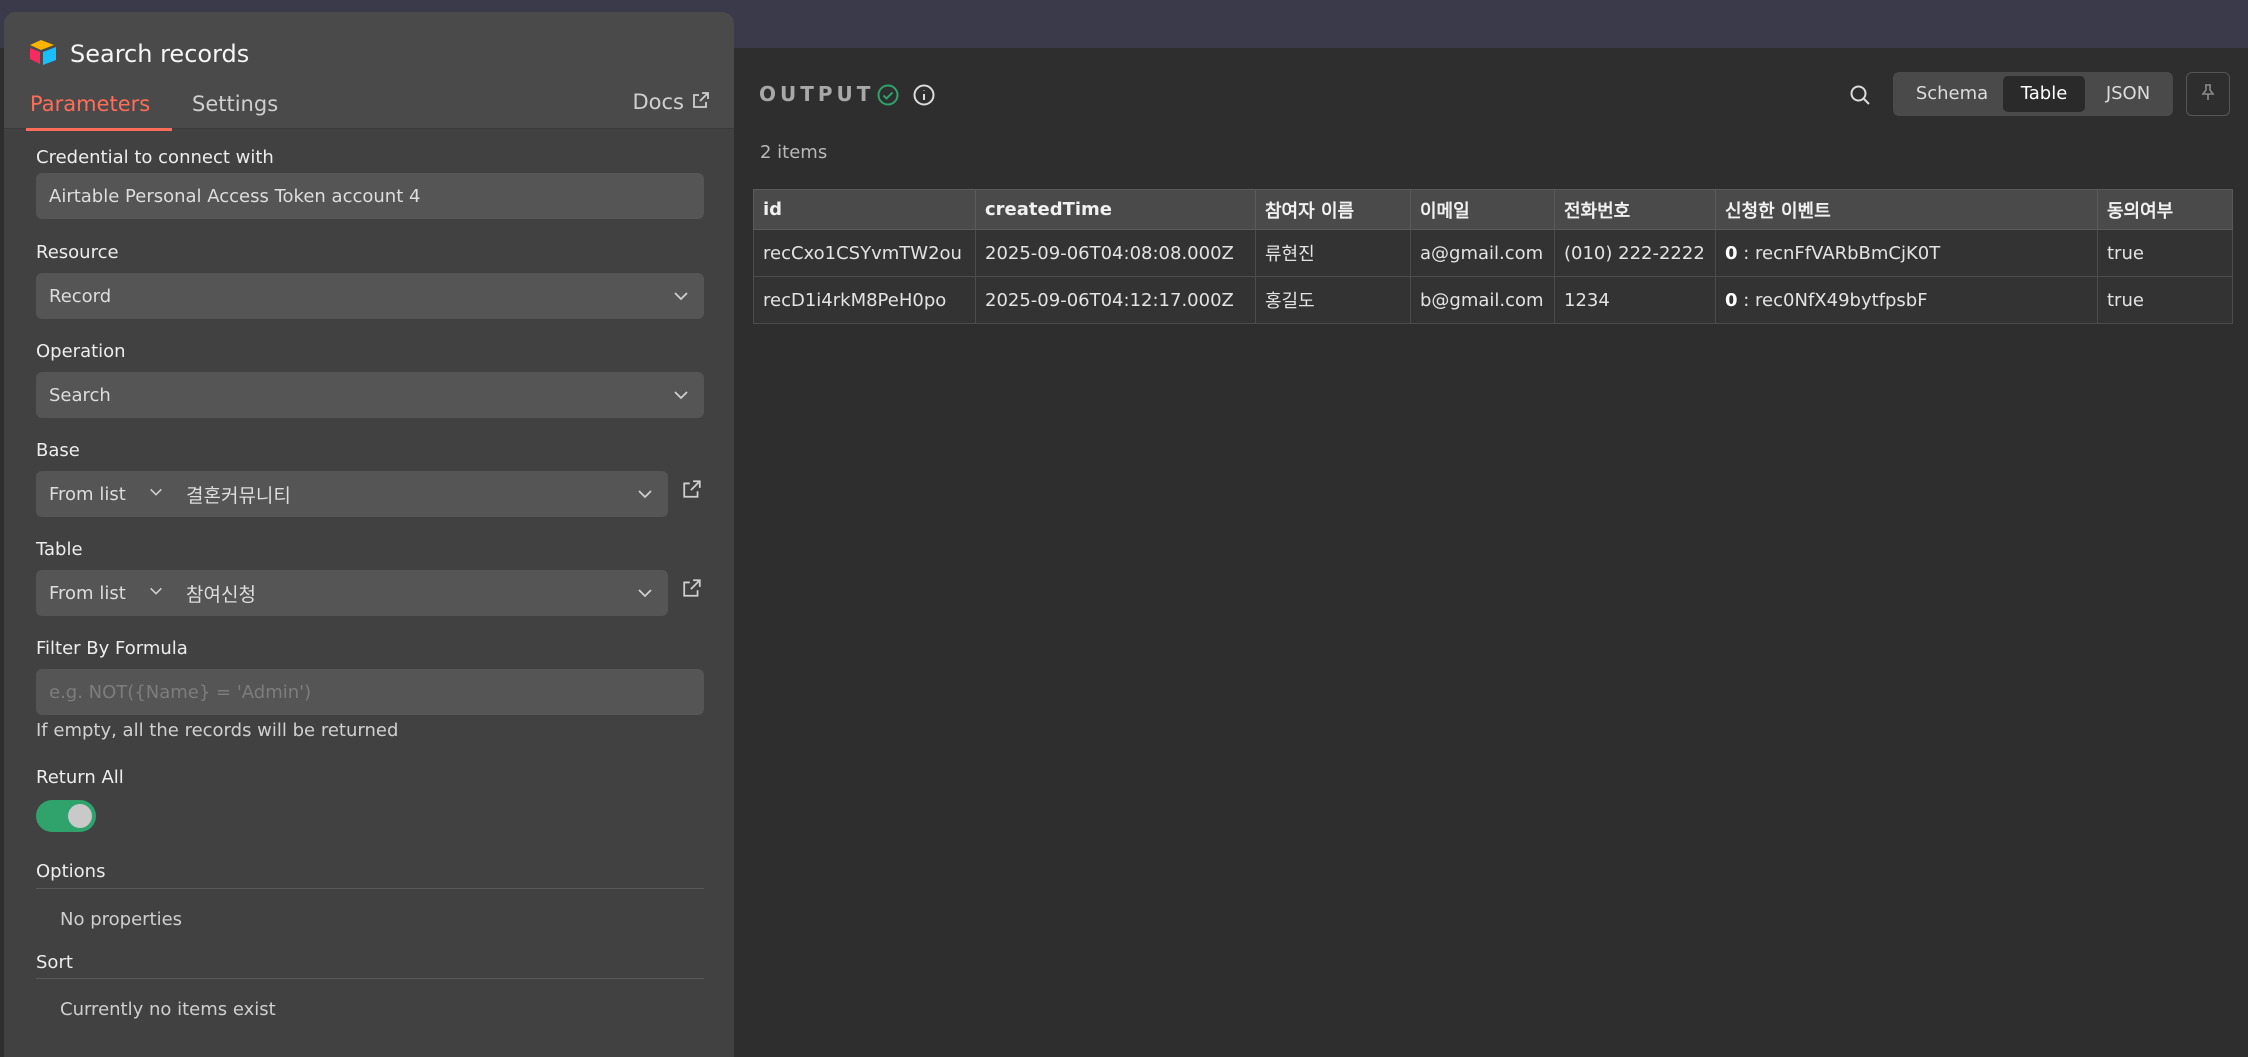 The image size is (2248, 1057). Describe the element at coordinates (43, 54) in the screenshot. I see `airtable-logo-icon` at that location.